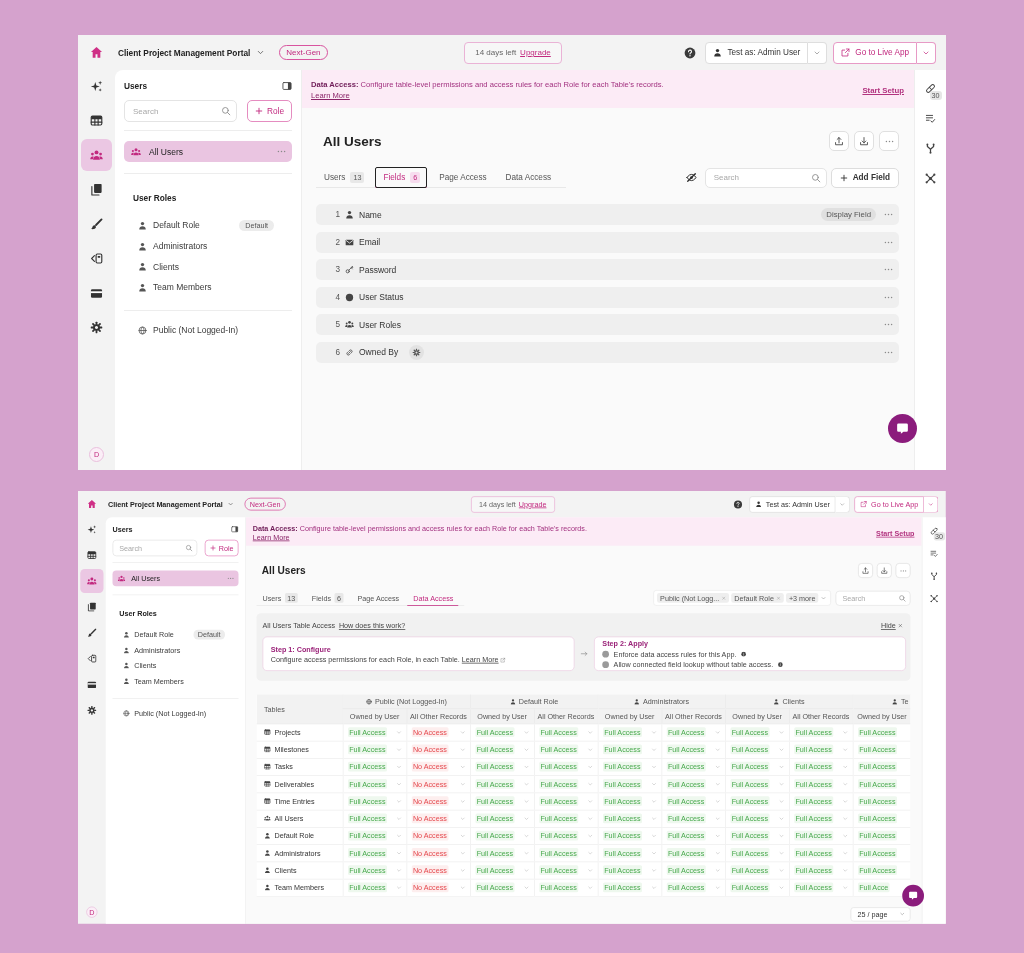 The image size is (1024, 953). Describe the element at coordinates (607, 352) in the screenshot. I see `field-row: 6 Owned By` at that location.